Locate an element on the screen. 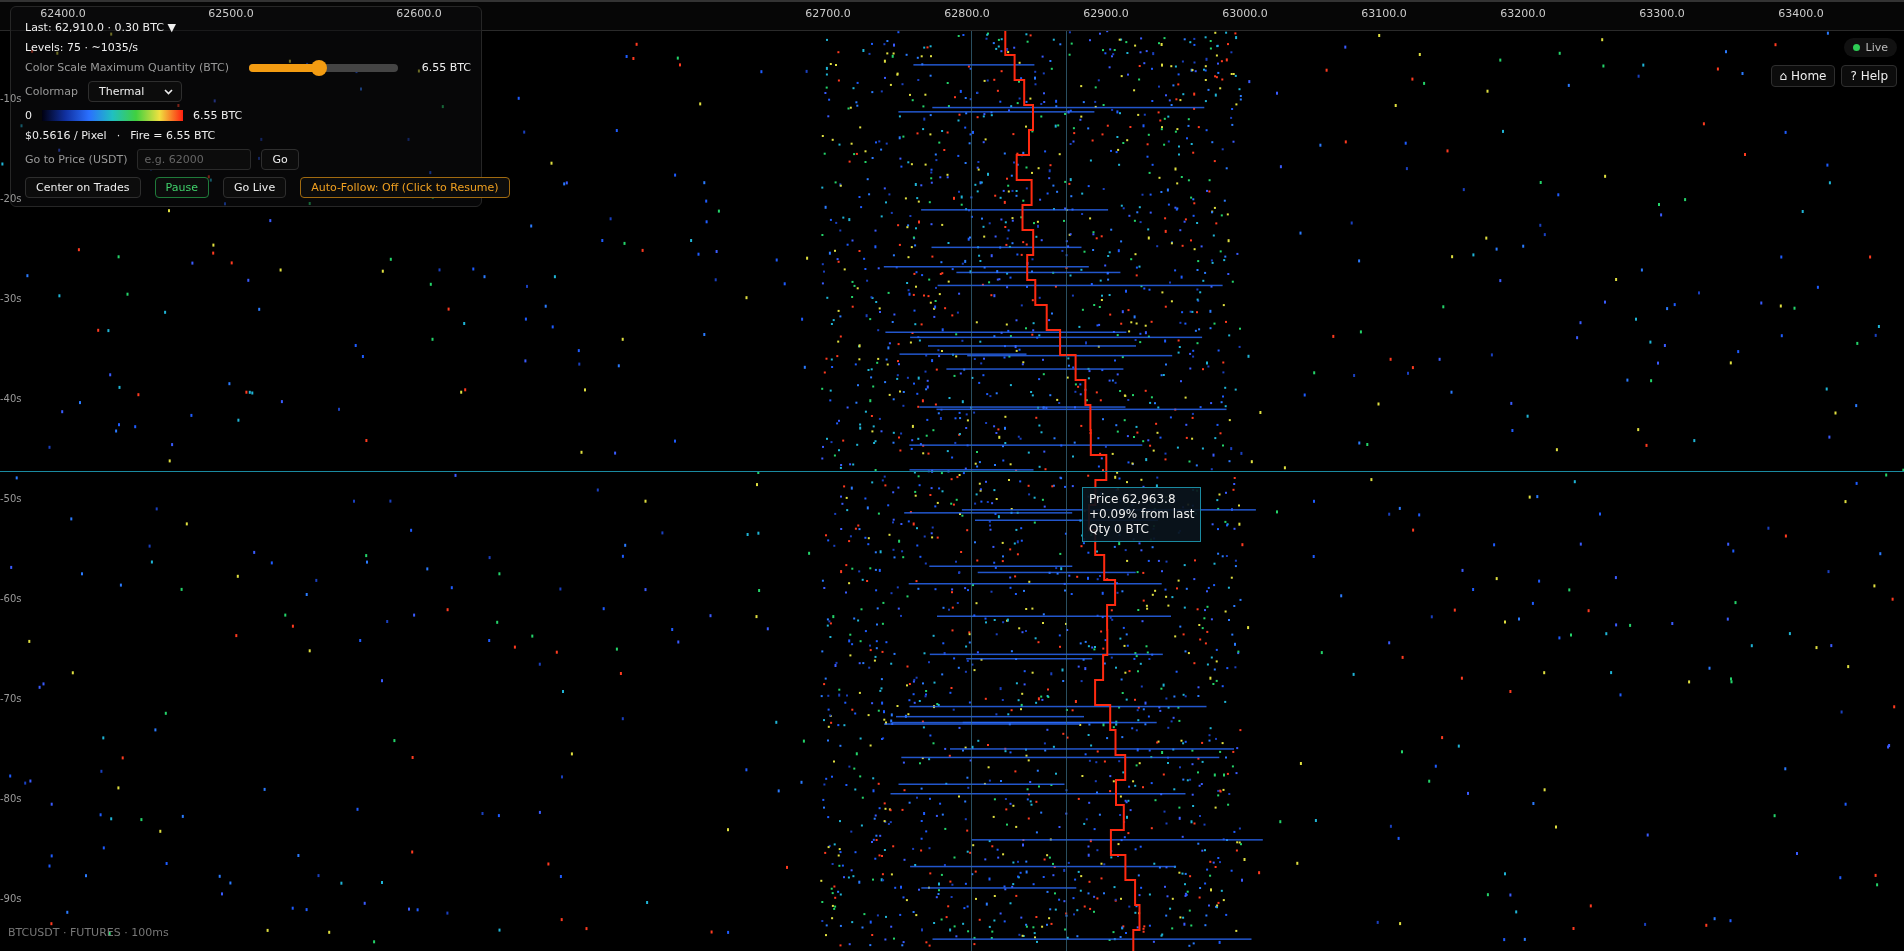  last-trade: Last: 62,910.0 · 0.30 BTC ▼ is located at coordinates (101, 27).